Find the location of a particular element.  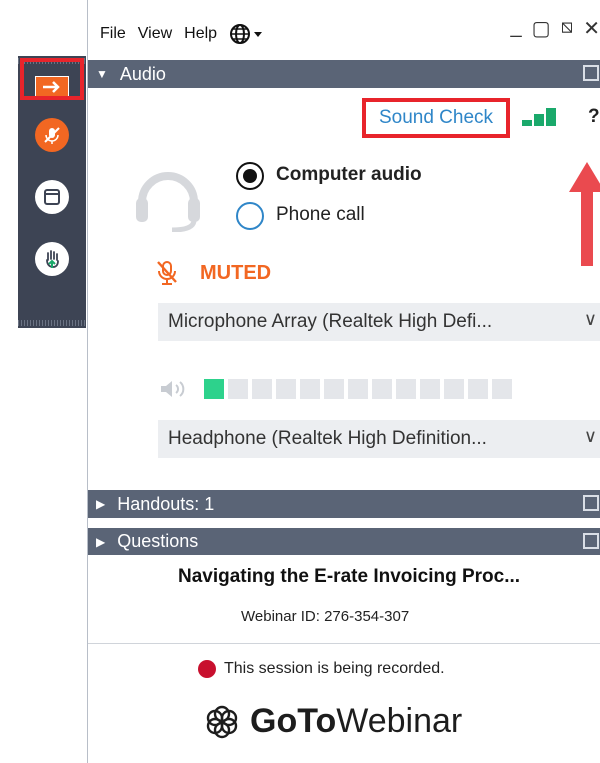

menu-view: View is located at coordinates (155, 34).